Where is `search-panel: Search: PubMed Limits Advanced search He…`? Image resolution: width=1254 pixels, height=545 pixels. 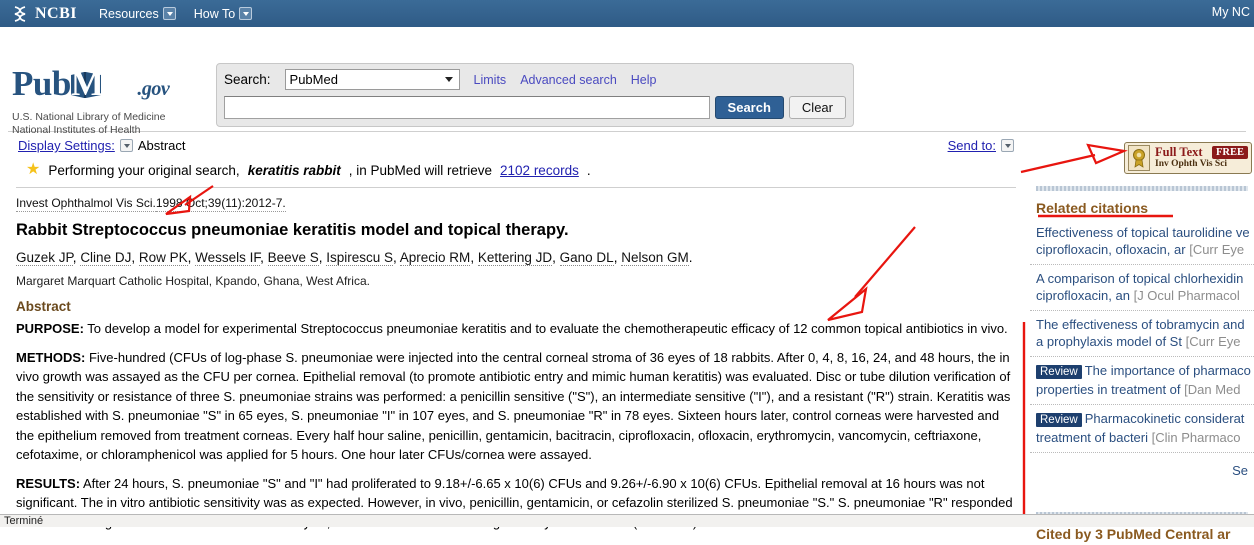
search-panel: Search: PubMed Limits Advanced search He… is located at coordinates (535, 95).